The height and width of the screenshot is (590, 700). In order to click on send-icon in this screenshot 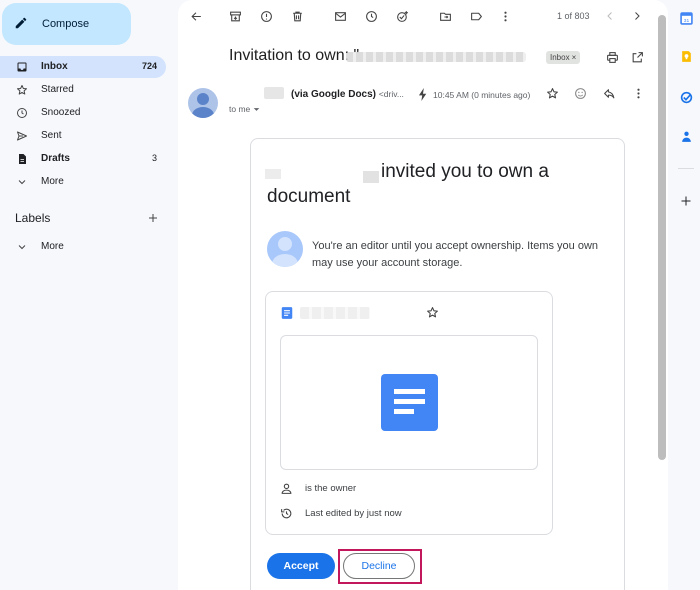, I will do `click(22, 136)`.